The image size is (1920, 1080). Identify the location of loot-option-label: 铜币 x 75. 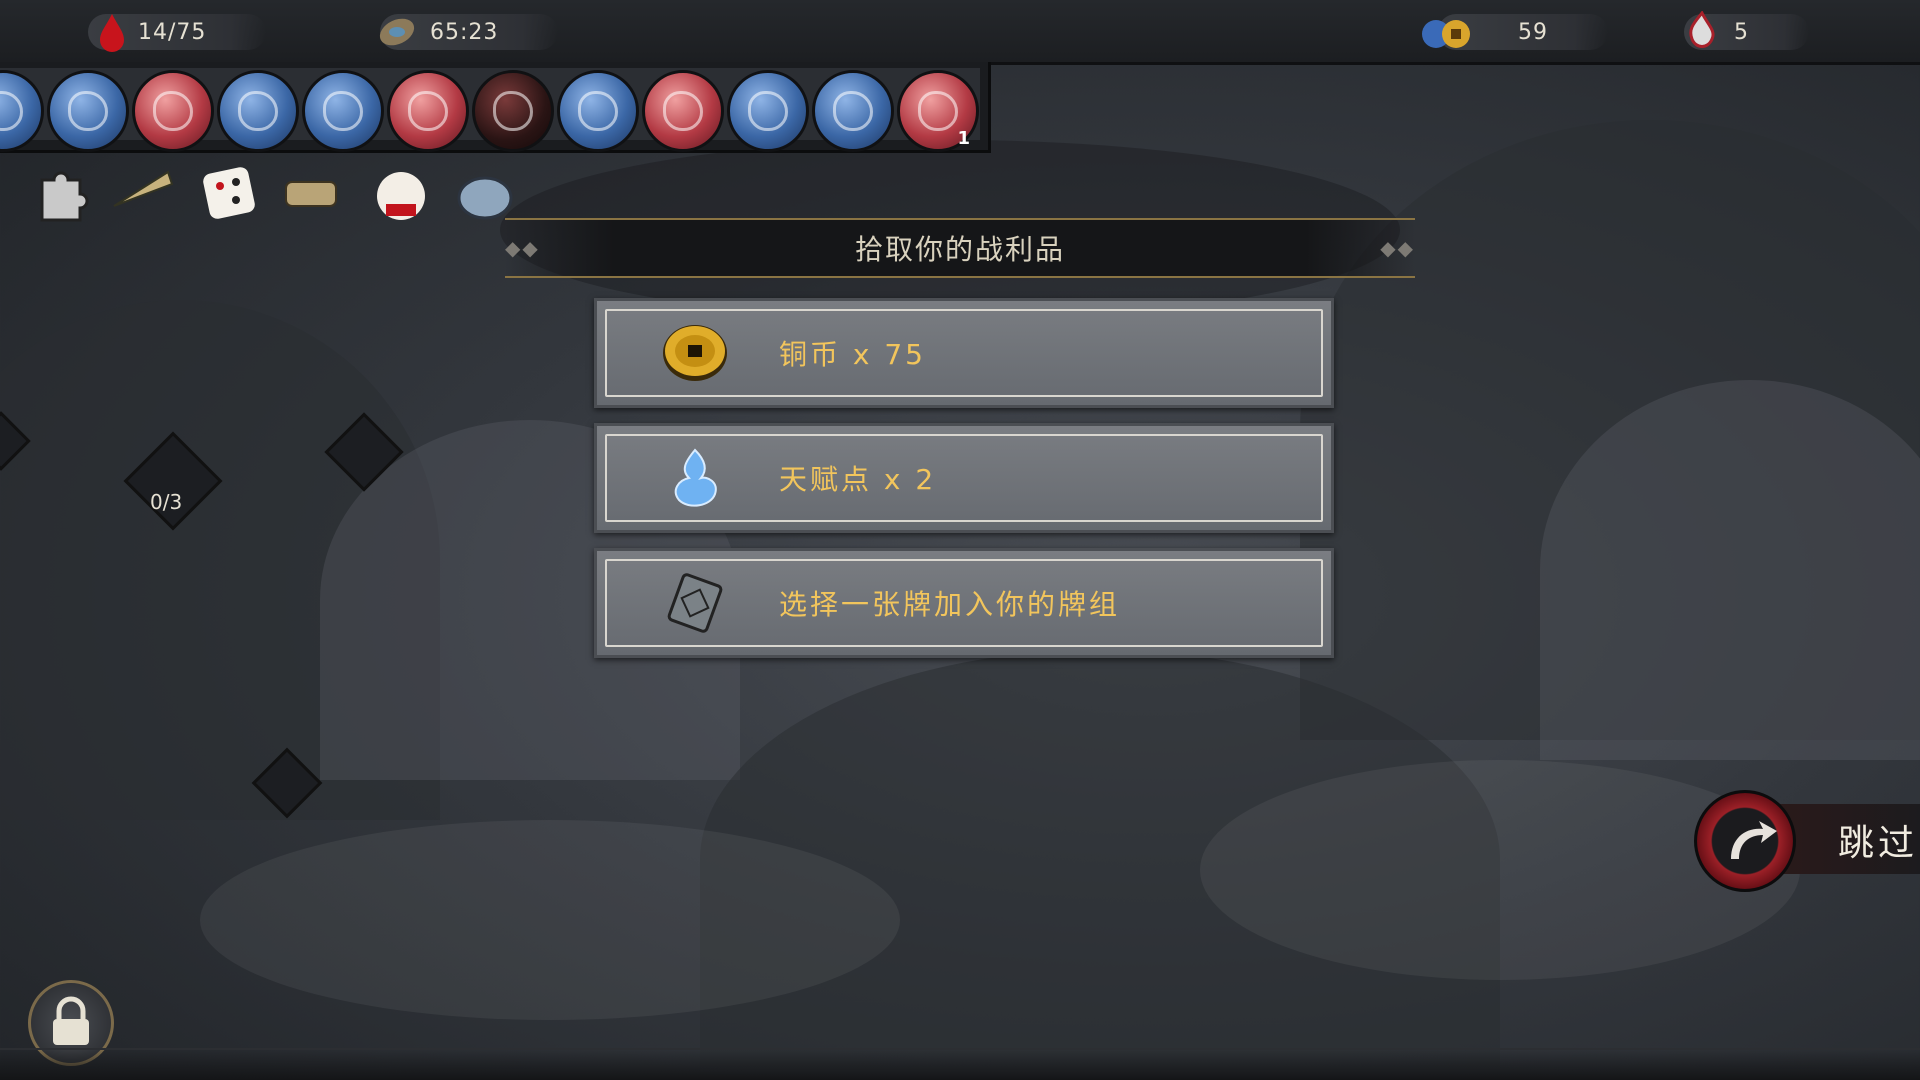
(853, 354).